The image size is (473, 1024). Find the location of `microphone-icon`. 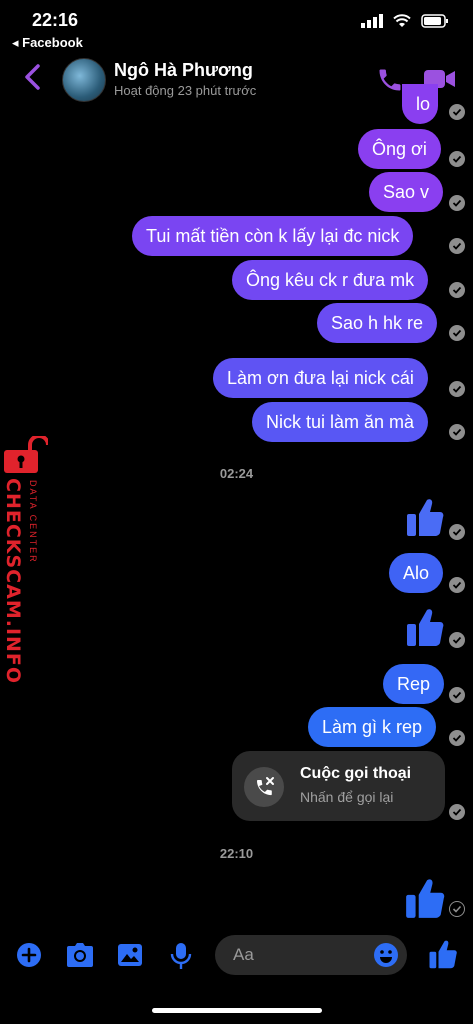

microphone-icon is located at coordinates (181, 956).